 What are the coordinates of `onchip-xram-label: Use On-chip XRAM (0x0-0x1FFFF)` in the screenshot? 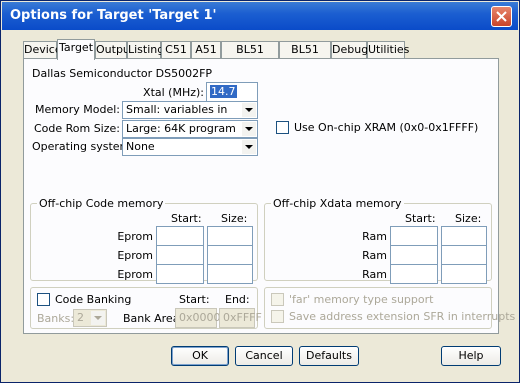 It's located at (386, 127).